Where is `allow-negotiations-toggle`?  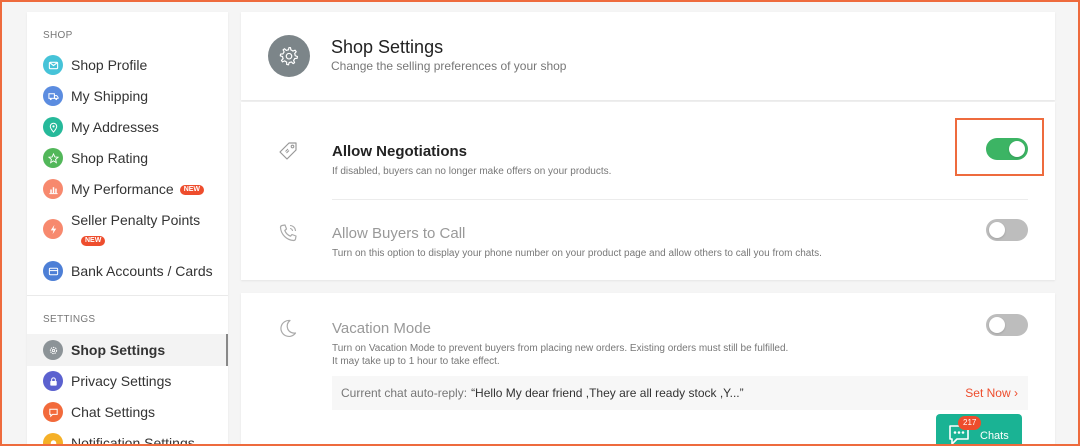
allow-negotiations-toggle is located at coordinates (1007, 149).